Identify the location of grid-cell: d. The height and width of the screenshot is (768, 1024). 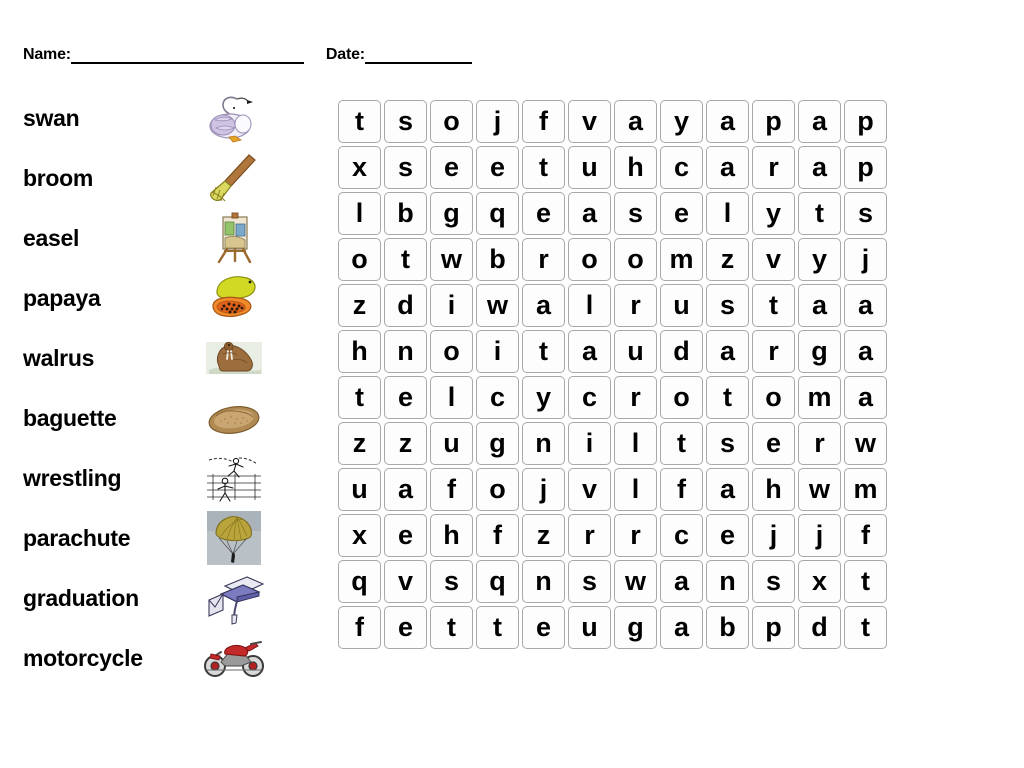
(405, 305).